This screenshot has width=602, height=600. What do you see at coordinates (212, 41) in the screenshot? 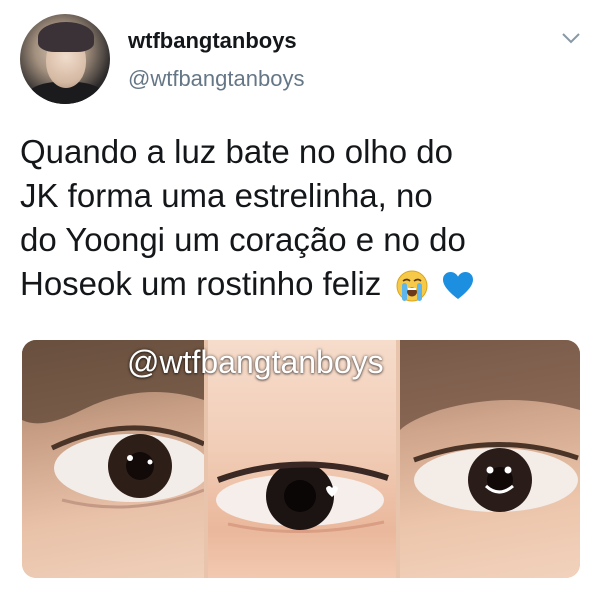
I see `display-name: wtfbangtanboys` at bounding box center [212, 41].